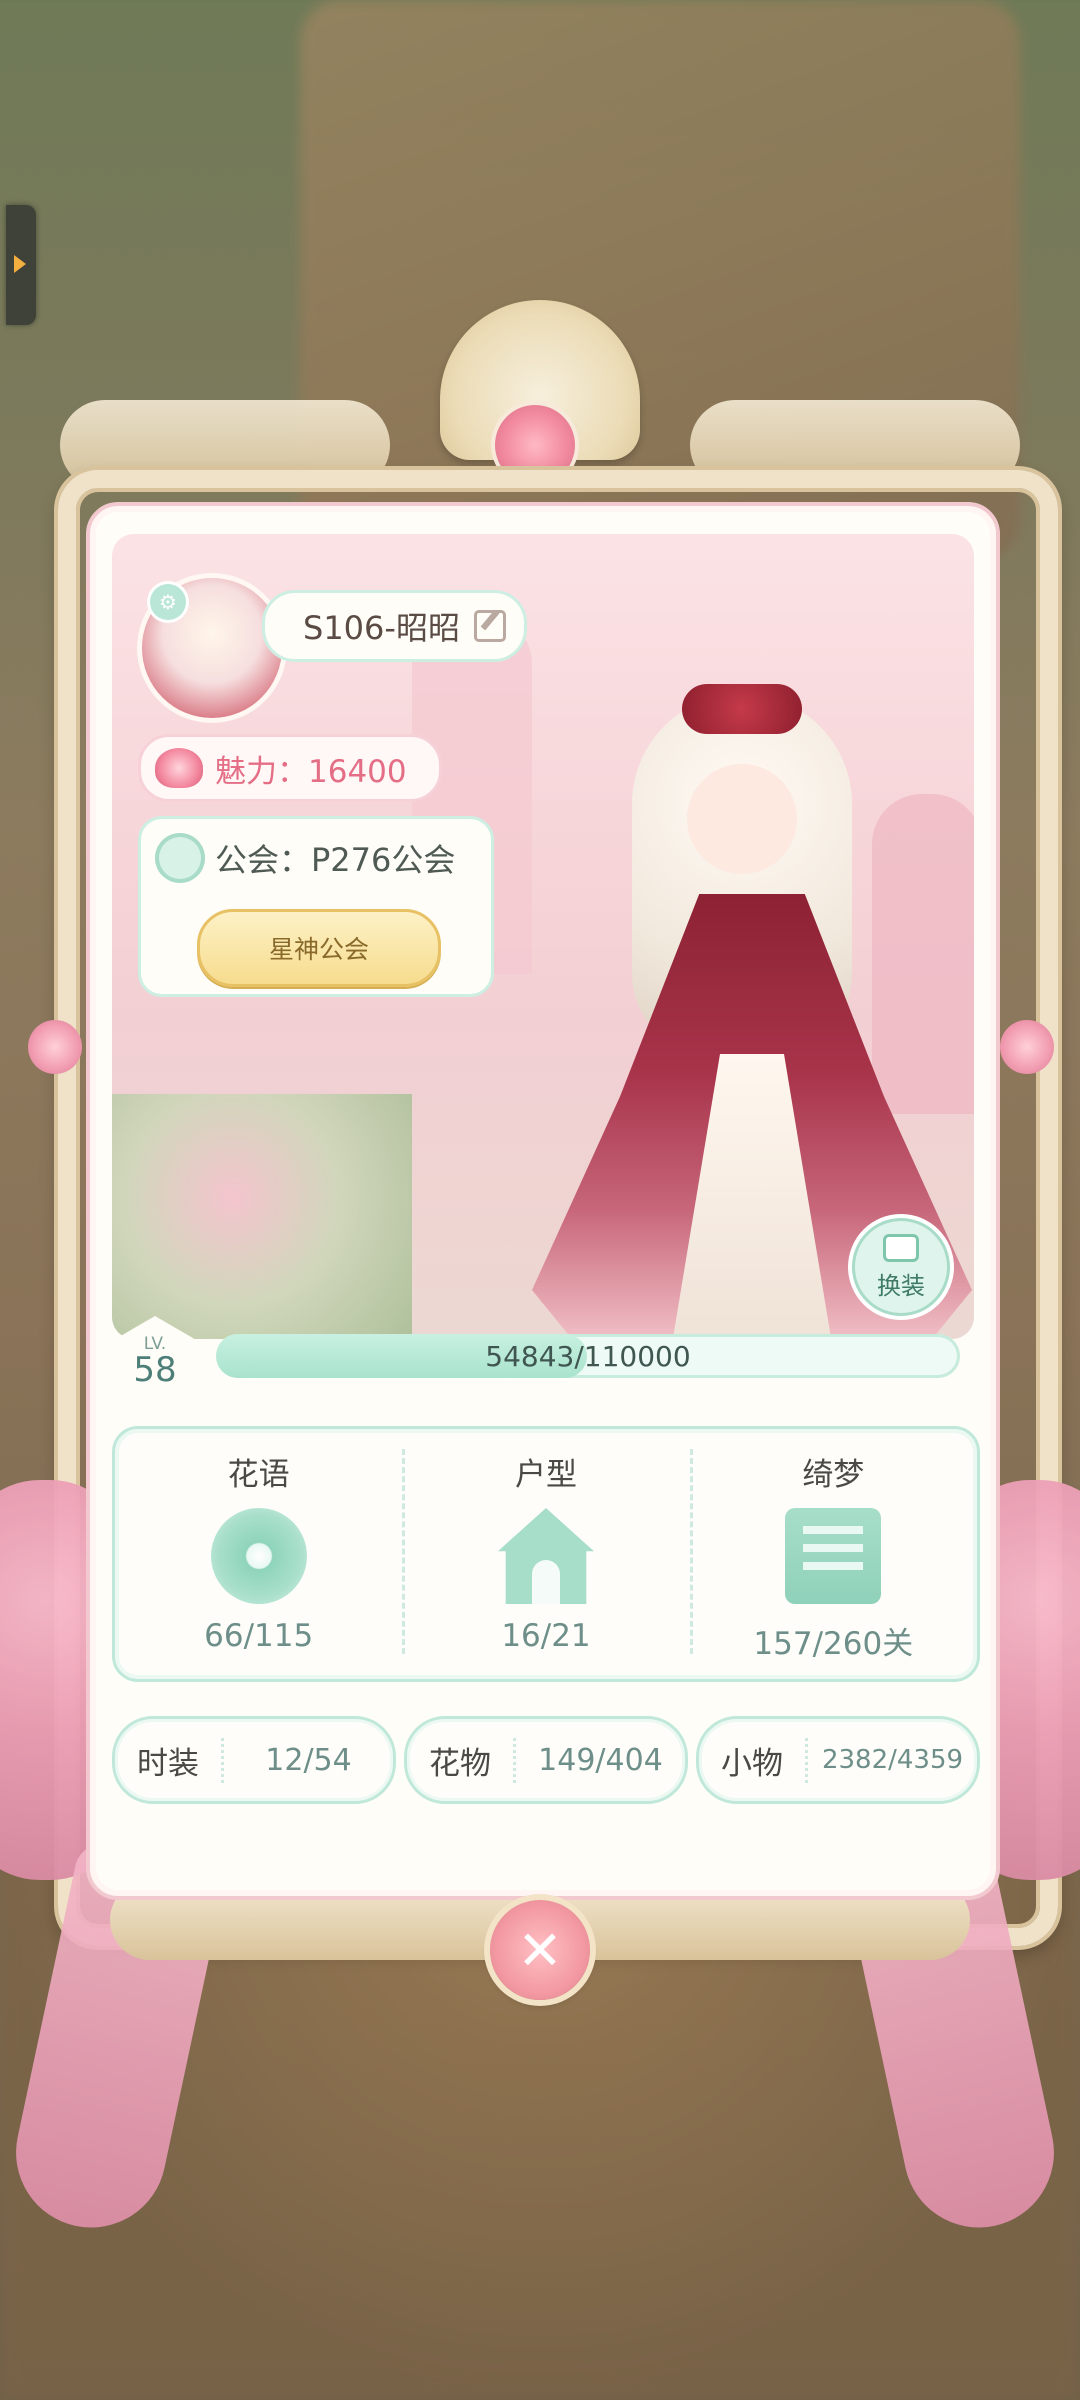 Image resolution: width=1080 pixels, height=2400 pixels. Describe the element at coordinates (168, 602) in the screenshot. I see `settings-gear-icon: ⚙` at that location.